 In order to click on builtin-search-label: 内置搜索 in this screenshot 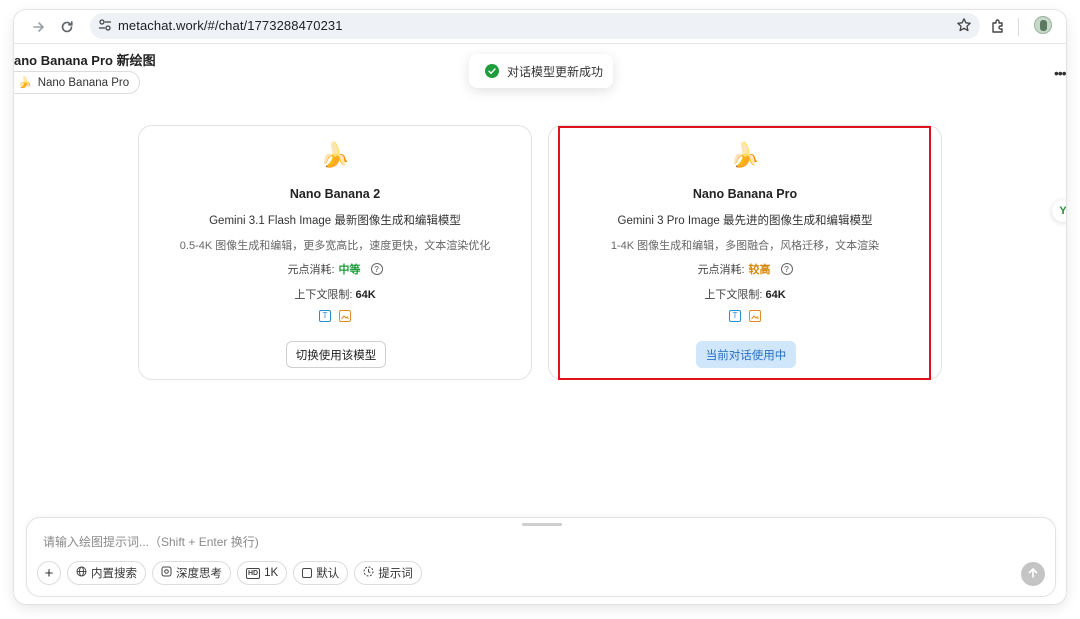, I will do `click(114, 574)`.